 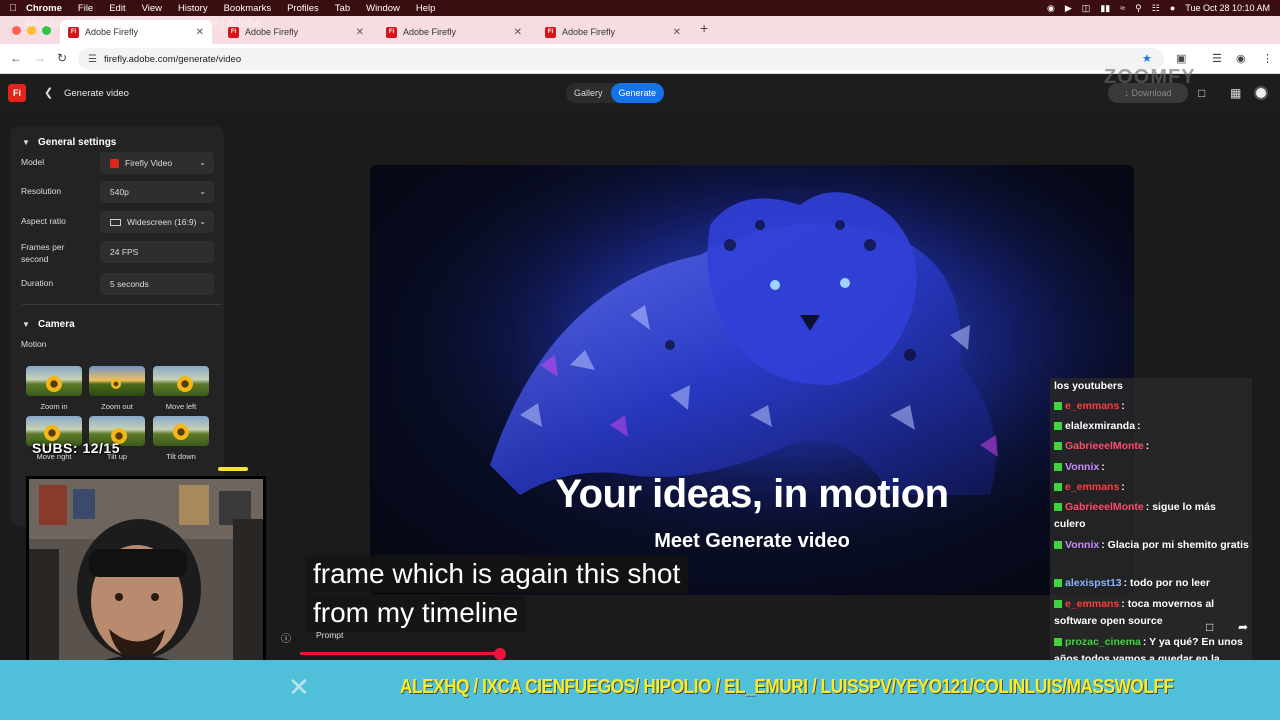 What do you see at coordinates (1152, 446) in the screenshot?
I see `chat-message: GabrieeelMonte:` at bounding box center [1152, 446].